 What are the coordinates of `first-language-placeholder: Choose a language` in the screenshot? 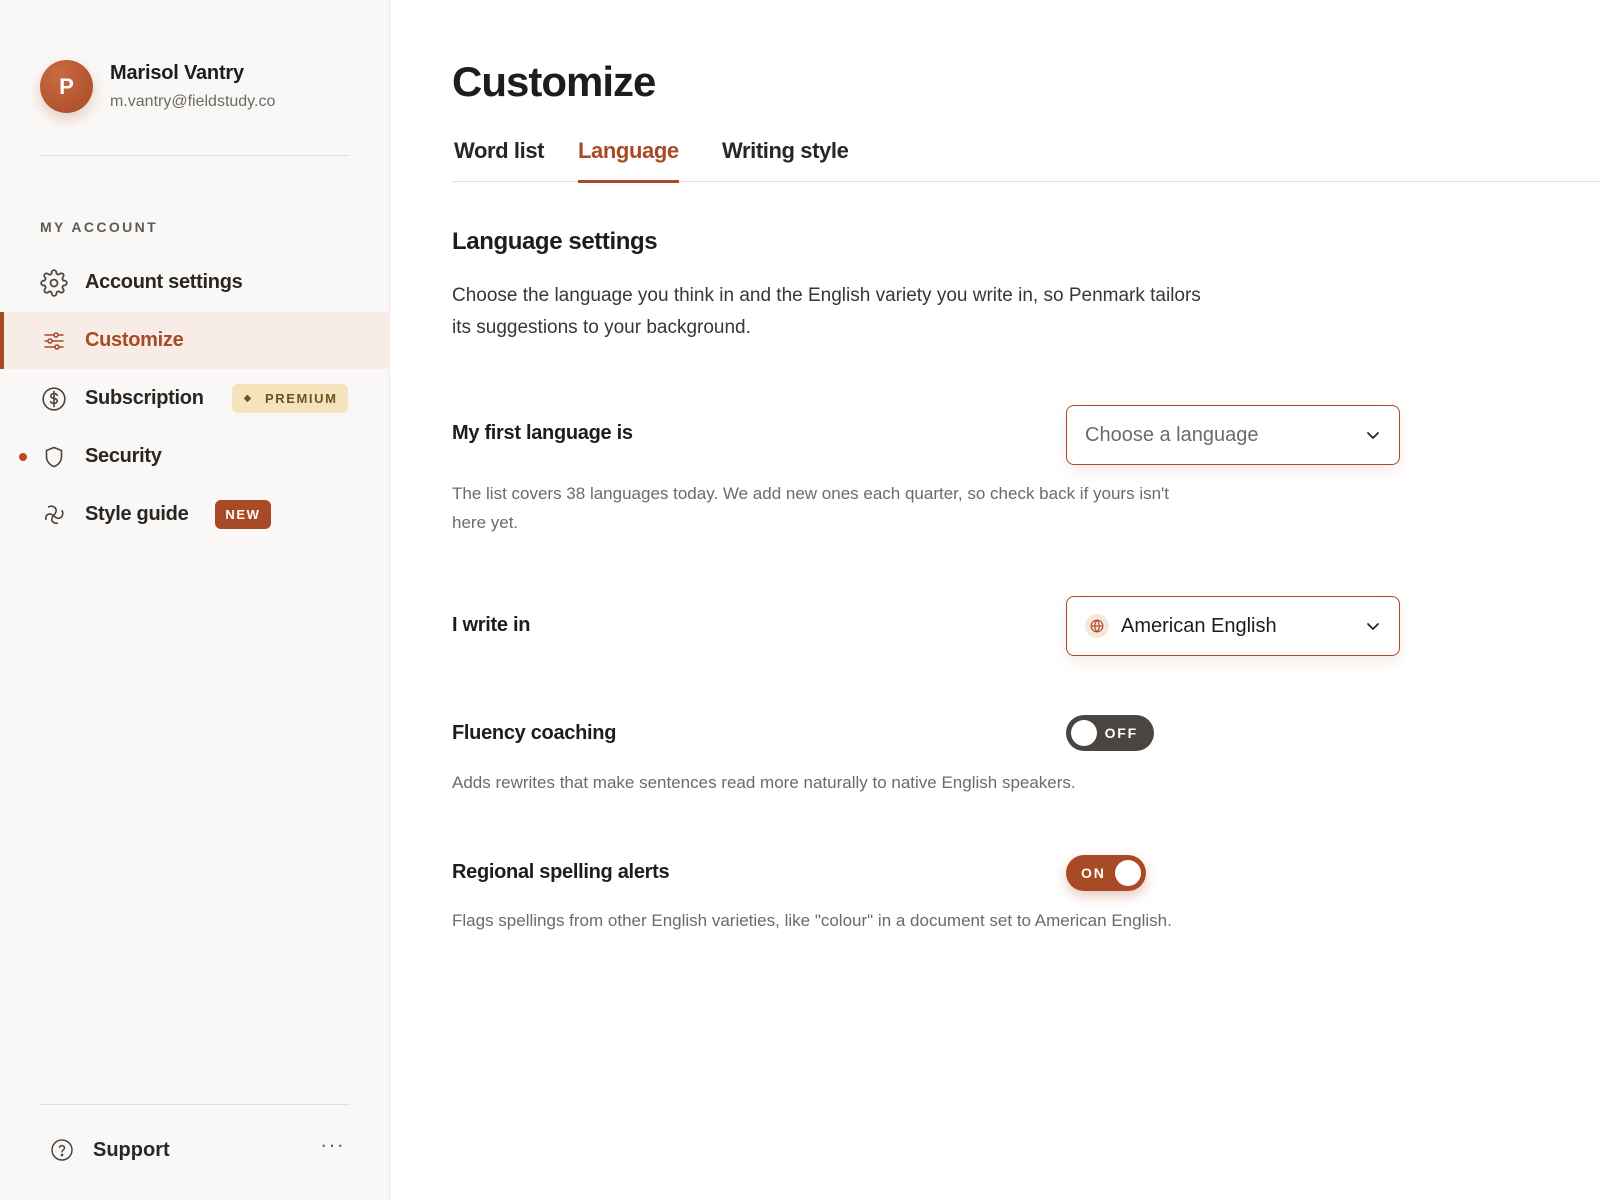 It's located at (1172, 434).